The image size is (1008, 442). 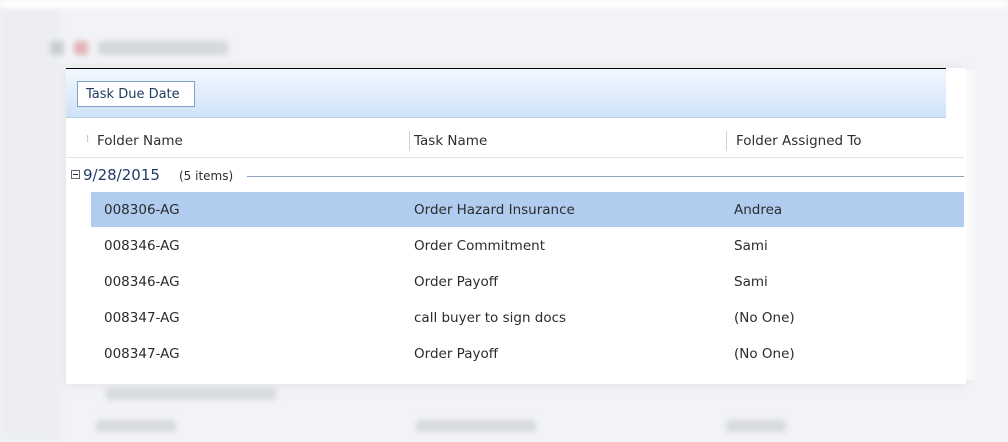 I want to click on table-row: 008306-AG Order Hazard Insurance Andrea, so click(x=528, y=209).